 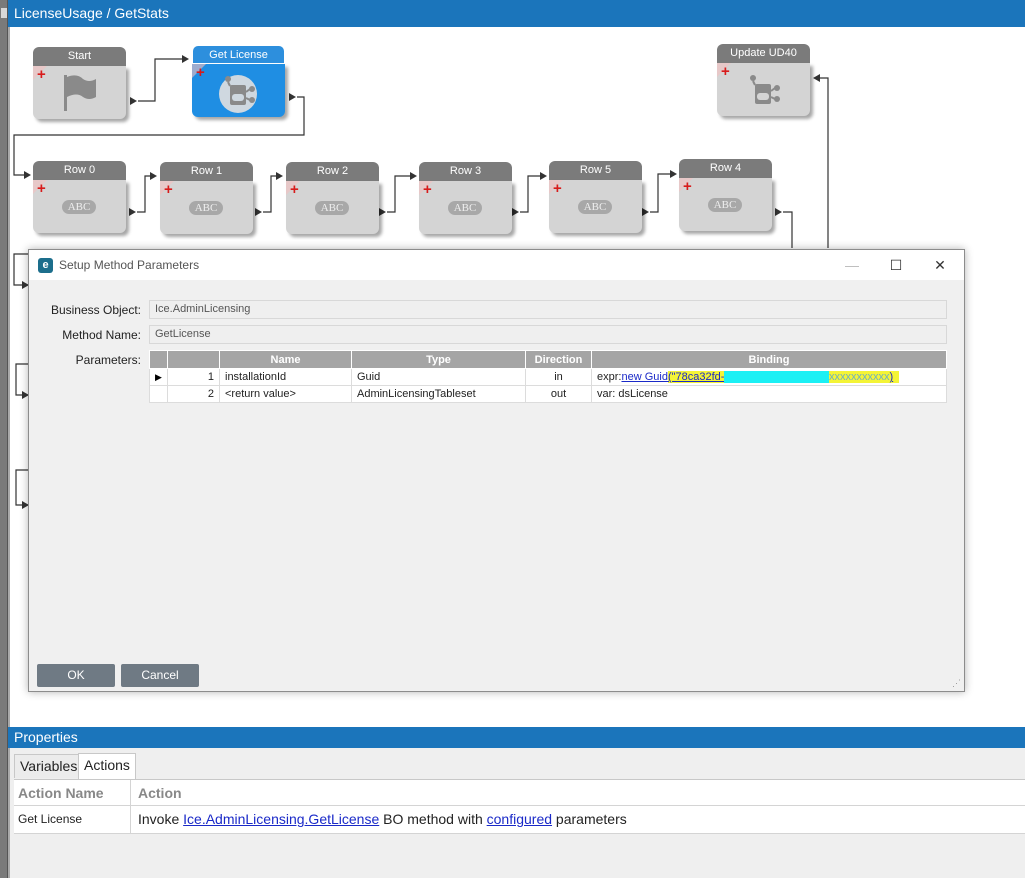 I want to click on param-binding: var: dsLicense, so click(x=769, y=394).